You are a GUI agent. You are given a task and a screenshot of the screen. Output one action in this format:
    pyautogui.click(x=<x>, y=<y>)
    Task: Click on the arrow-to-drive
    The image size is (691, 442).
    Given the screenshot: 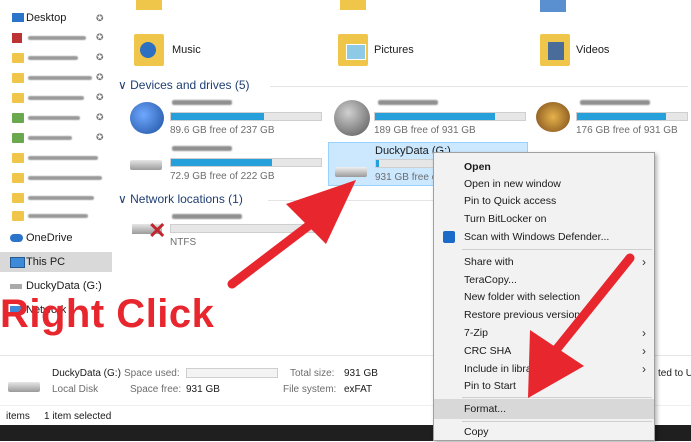 What is the action you would take?
    pyautogui.click(x=291, y=234)
    